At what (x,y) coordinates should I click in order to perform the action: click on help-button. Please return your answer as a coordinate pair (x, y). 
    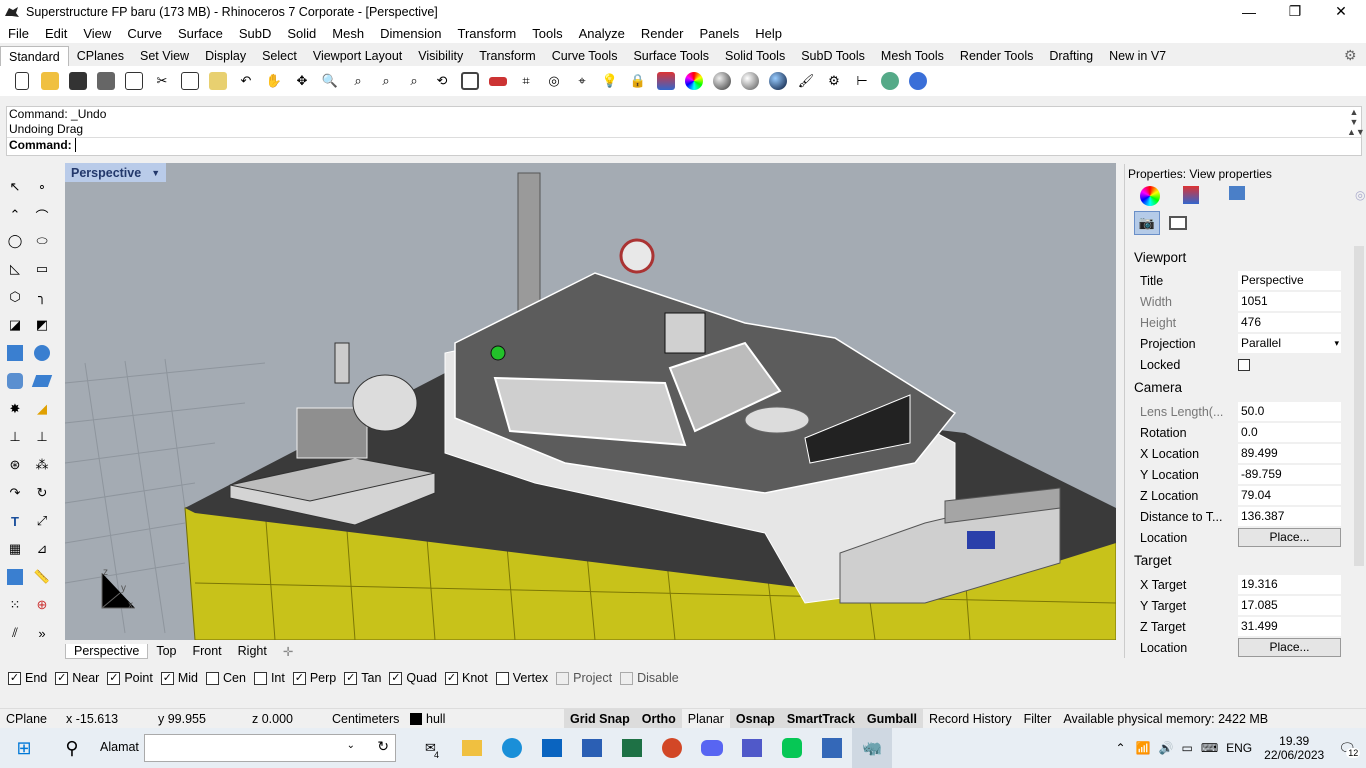
    Looking at the image, I should click on (918, 81).